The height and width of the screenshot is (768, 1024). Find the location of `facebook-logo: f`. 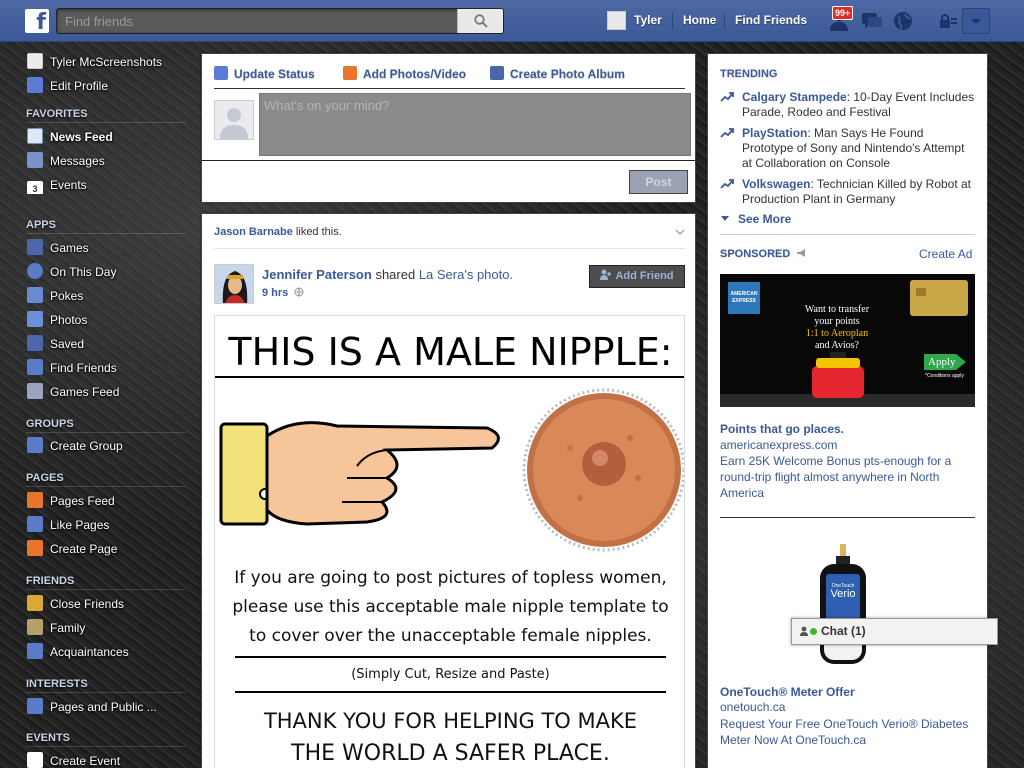

facebook-logo: f is located at coordinates (37, 21).